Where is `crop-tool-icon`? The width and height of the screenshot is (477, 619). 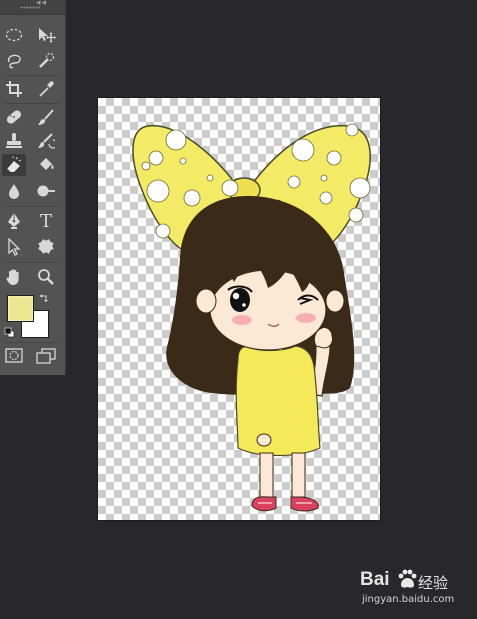
crop-tool-icon is located at coordinates (14, 89).